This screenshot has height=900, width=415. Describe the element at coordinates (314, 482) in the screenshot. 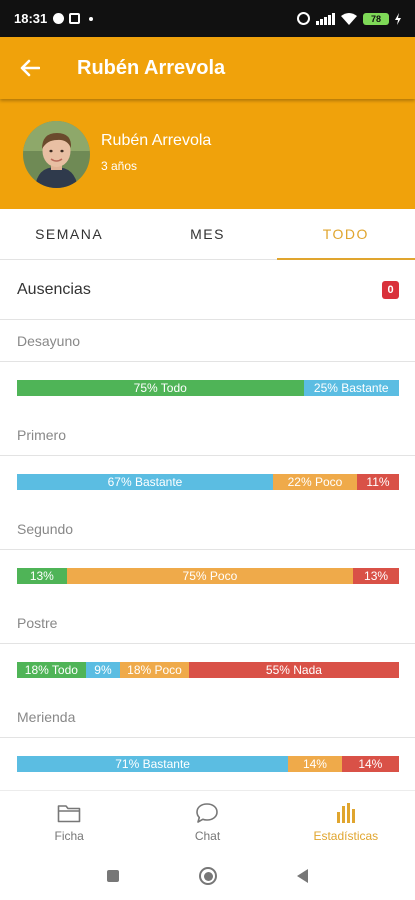

I see `bar-segment-poco: 22% Poco` at that location.